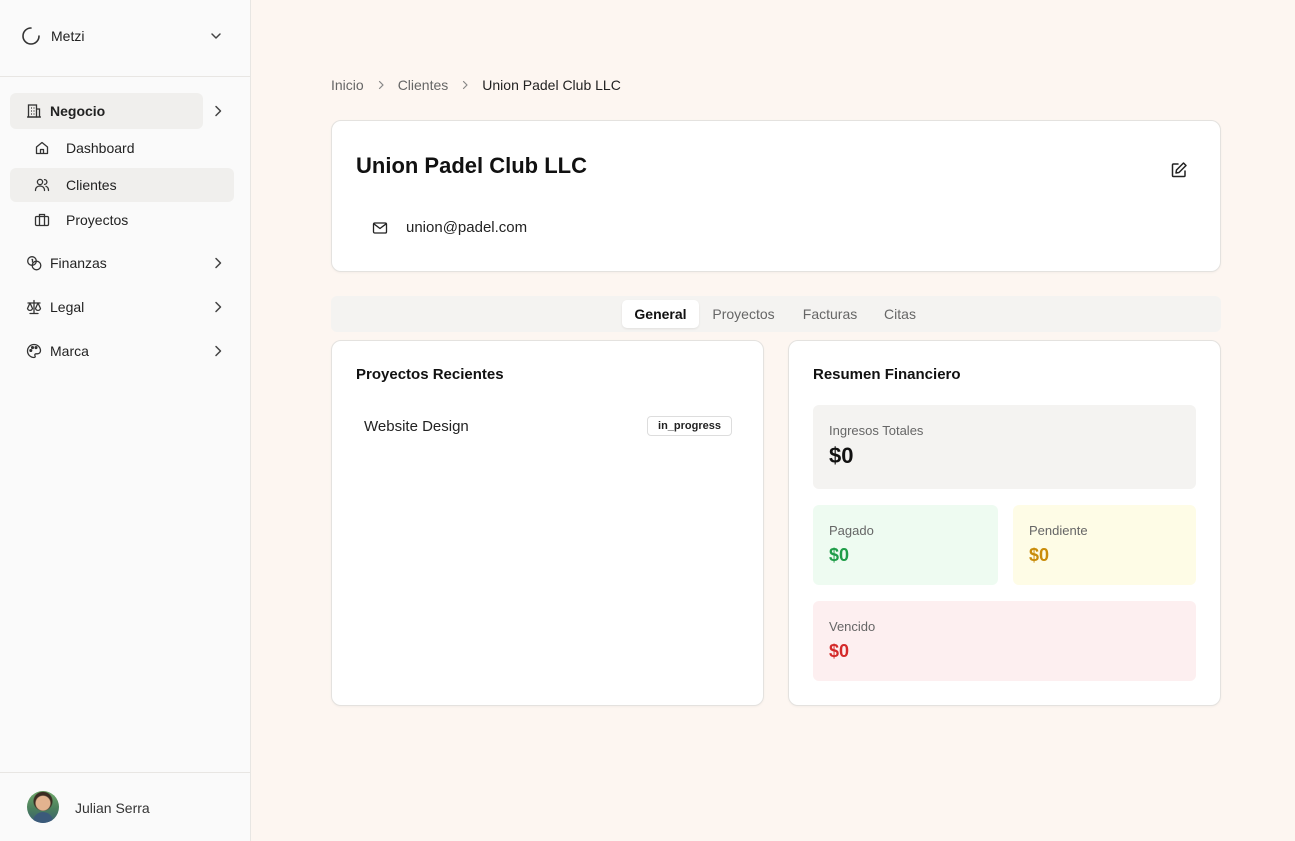 Image resolution: width=1295 pixels, height=841 pixels. Describe the element at coordinates (430, 374) in the screenshot. I see `card-title: Proyectos Recientes` at that location.